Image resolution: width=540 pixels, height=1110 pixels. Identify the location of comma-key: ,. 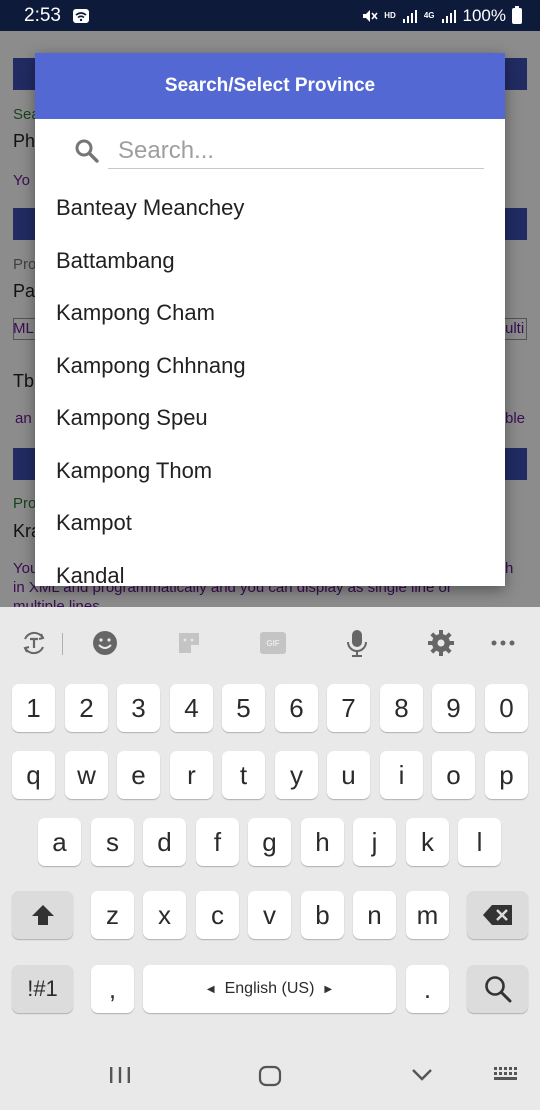
(112, 989).